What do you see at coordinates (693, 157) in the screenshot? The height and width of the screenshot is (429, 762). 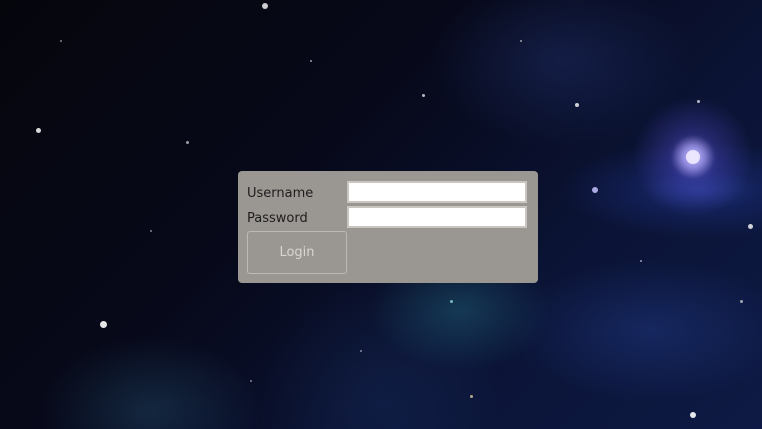 I see `galaxy-core` at bounding box center [693, 157].